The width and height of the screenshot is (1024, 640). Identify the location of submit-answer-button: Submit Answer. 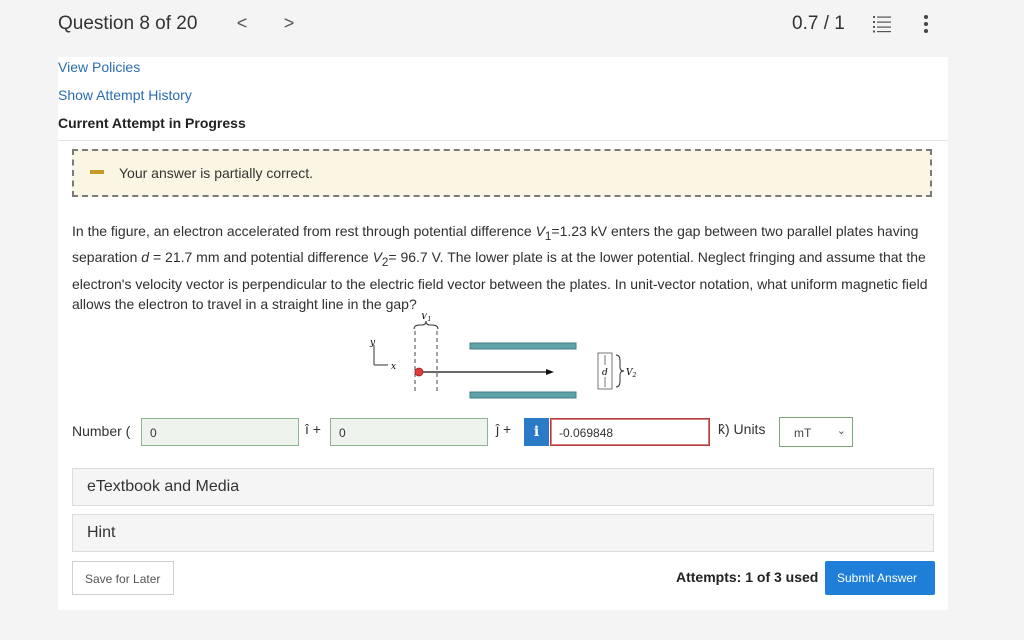
(880, 578).